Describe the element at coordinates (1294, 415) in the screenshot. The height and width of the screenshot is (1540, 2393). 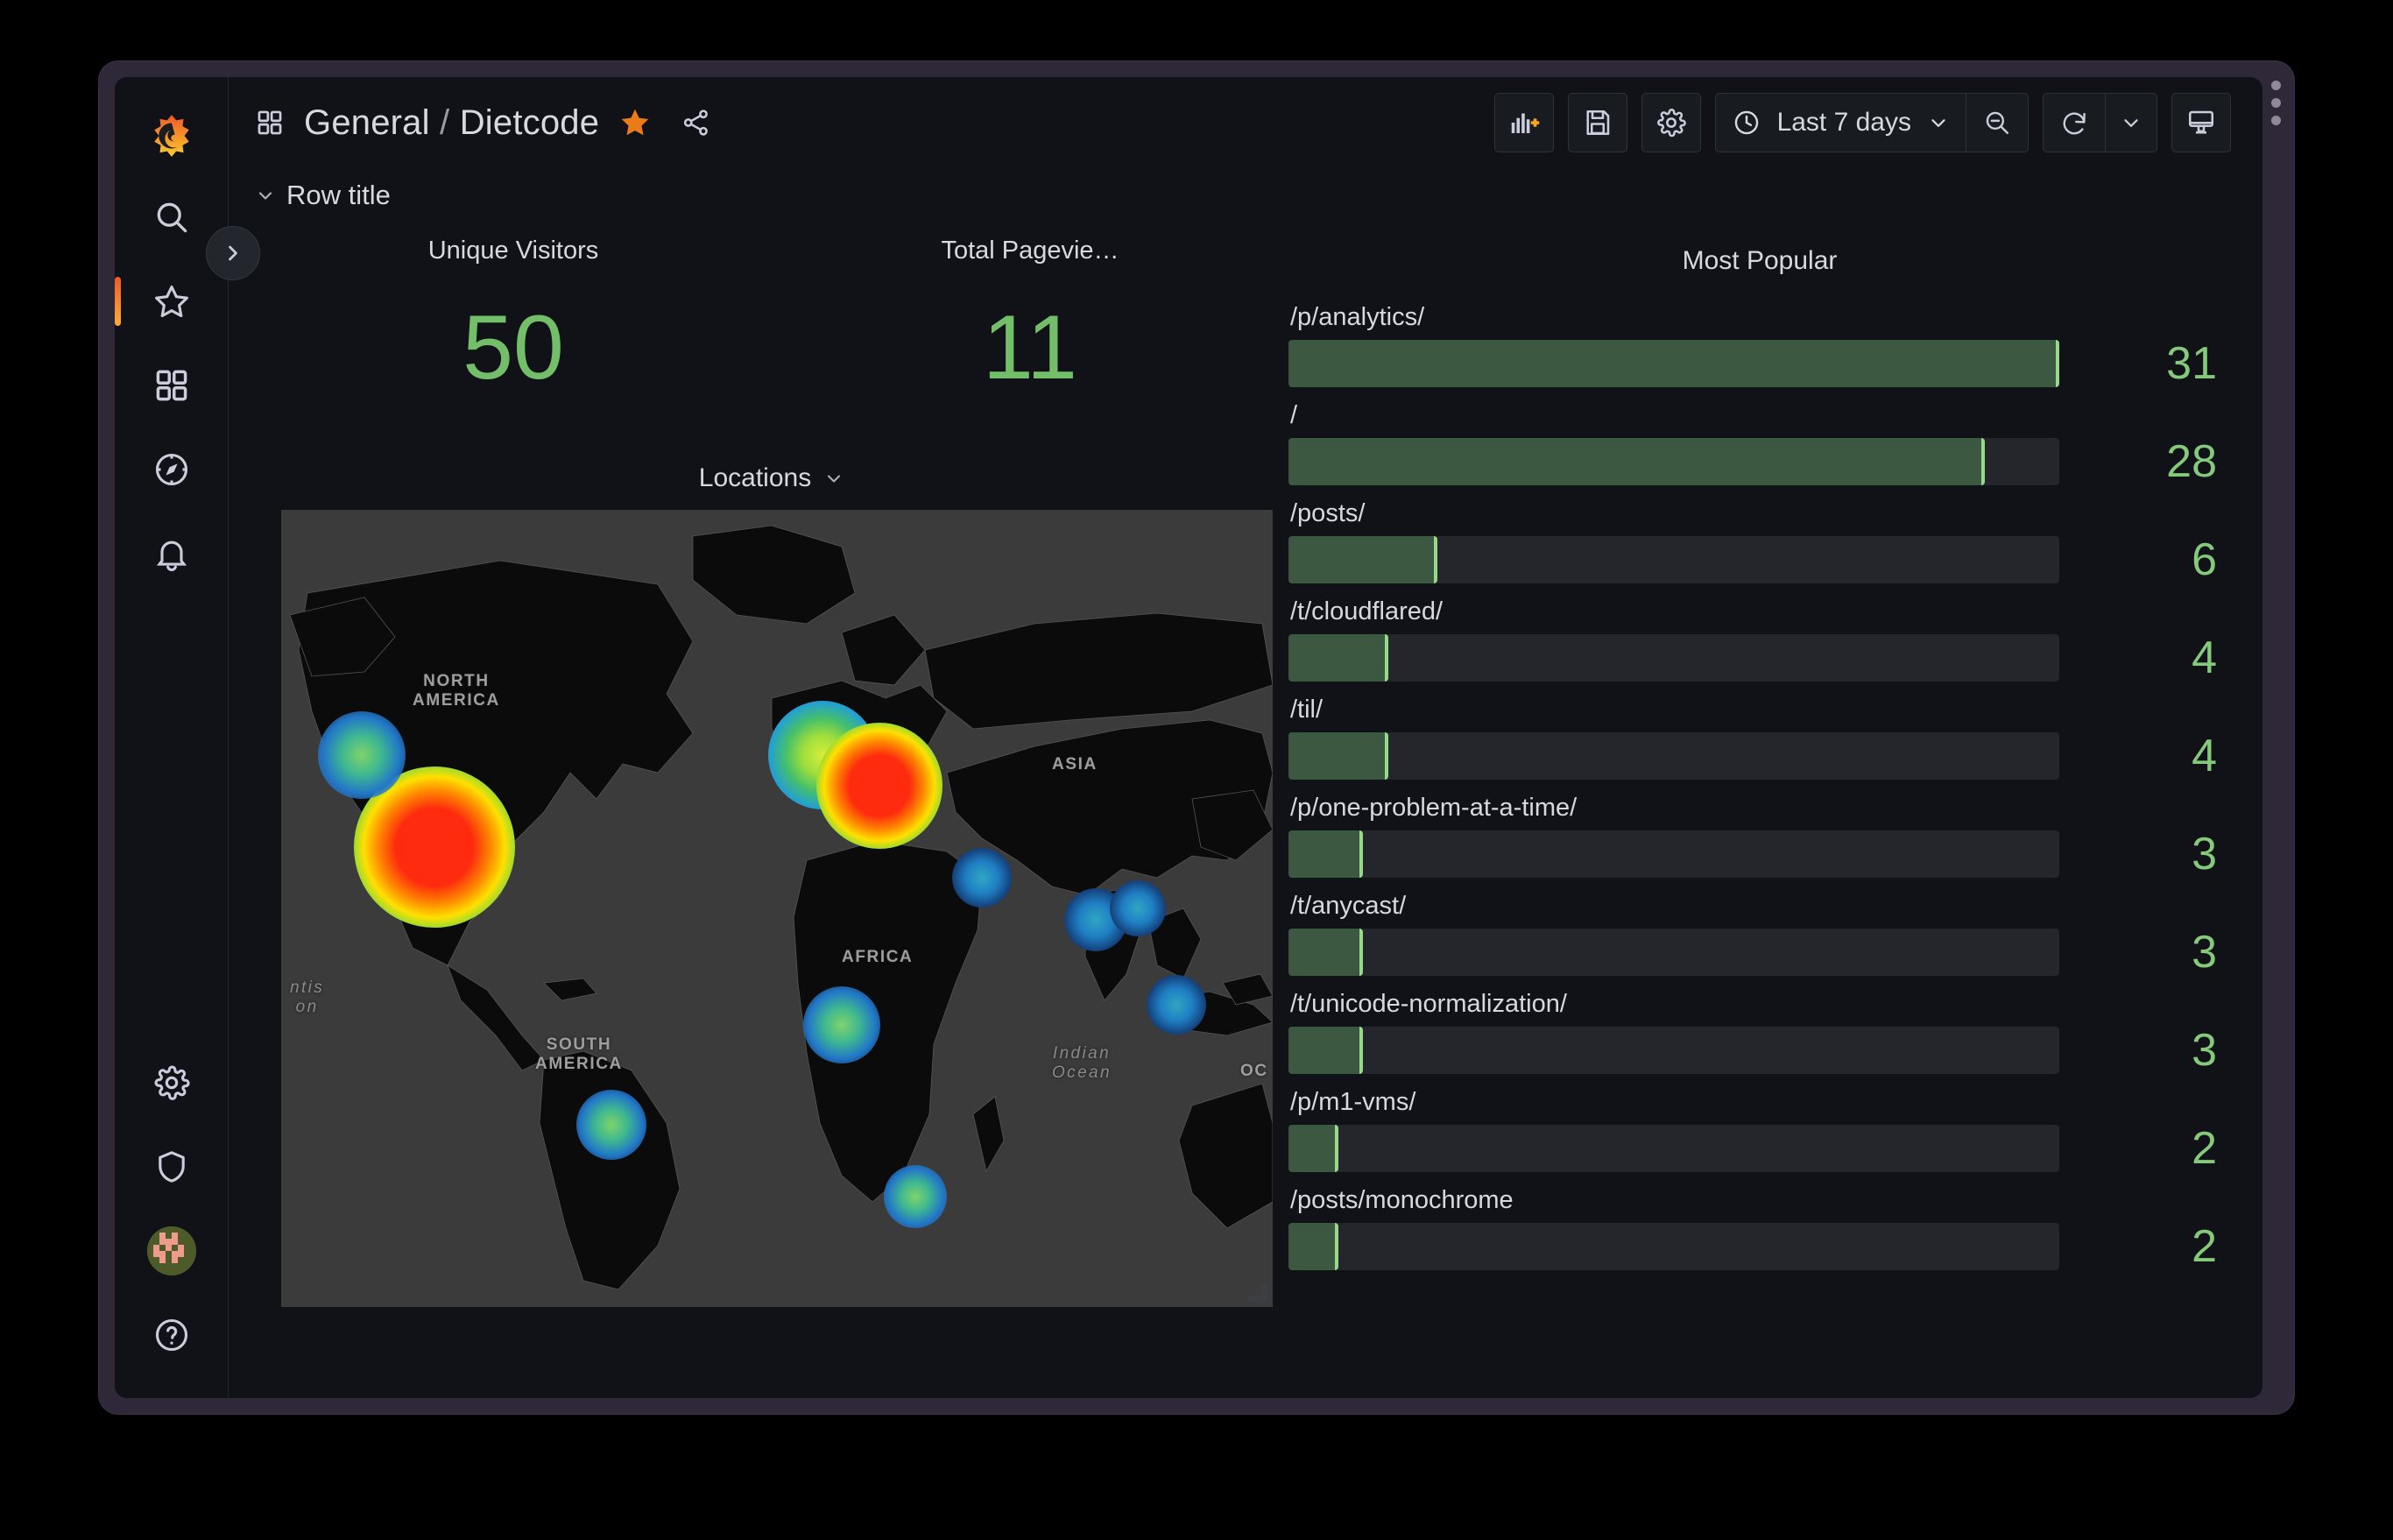
I see `bar-label: /` at that location.